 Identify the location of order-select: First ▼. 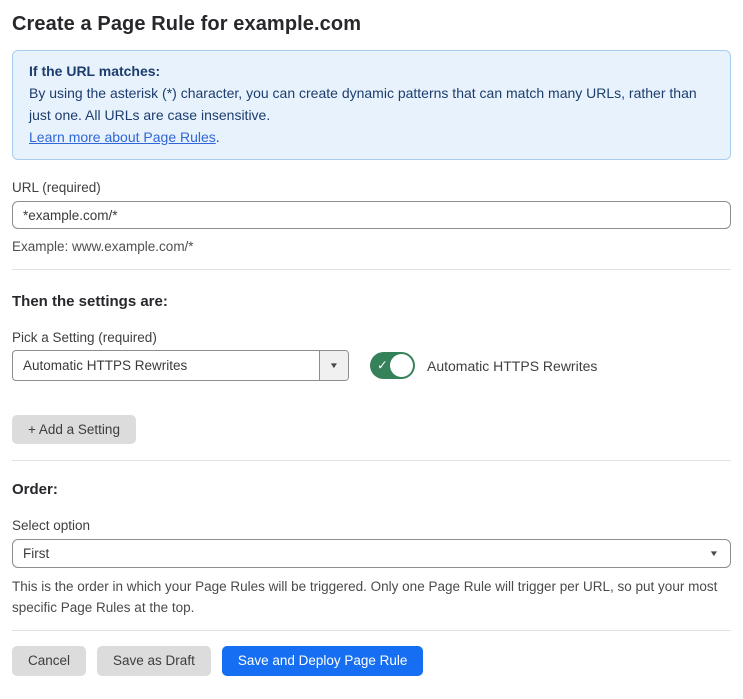
(371, 553).